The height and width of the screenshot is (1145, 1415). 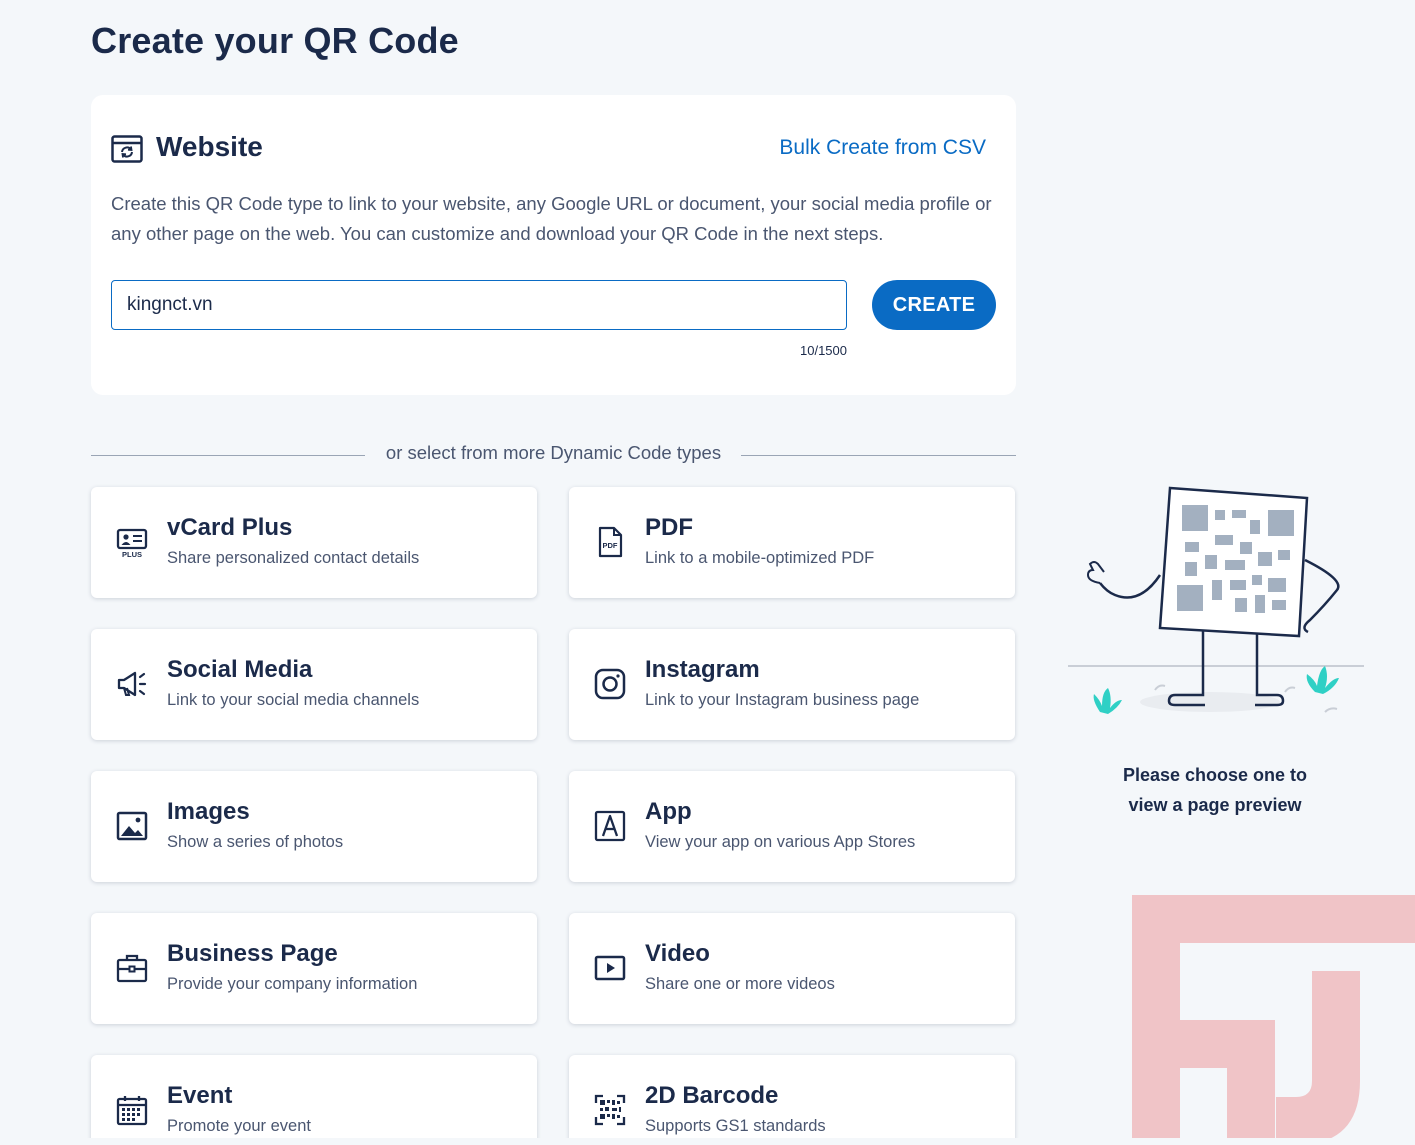 What do you see at coordinates (792, 968) in the screenshot?
I see `type-card-video: Video Share one or more videos` at bounding box center [792, 968].